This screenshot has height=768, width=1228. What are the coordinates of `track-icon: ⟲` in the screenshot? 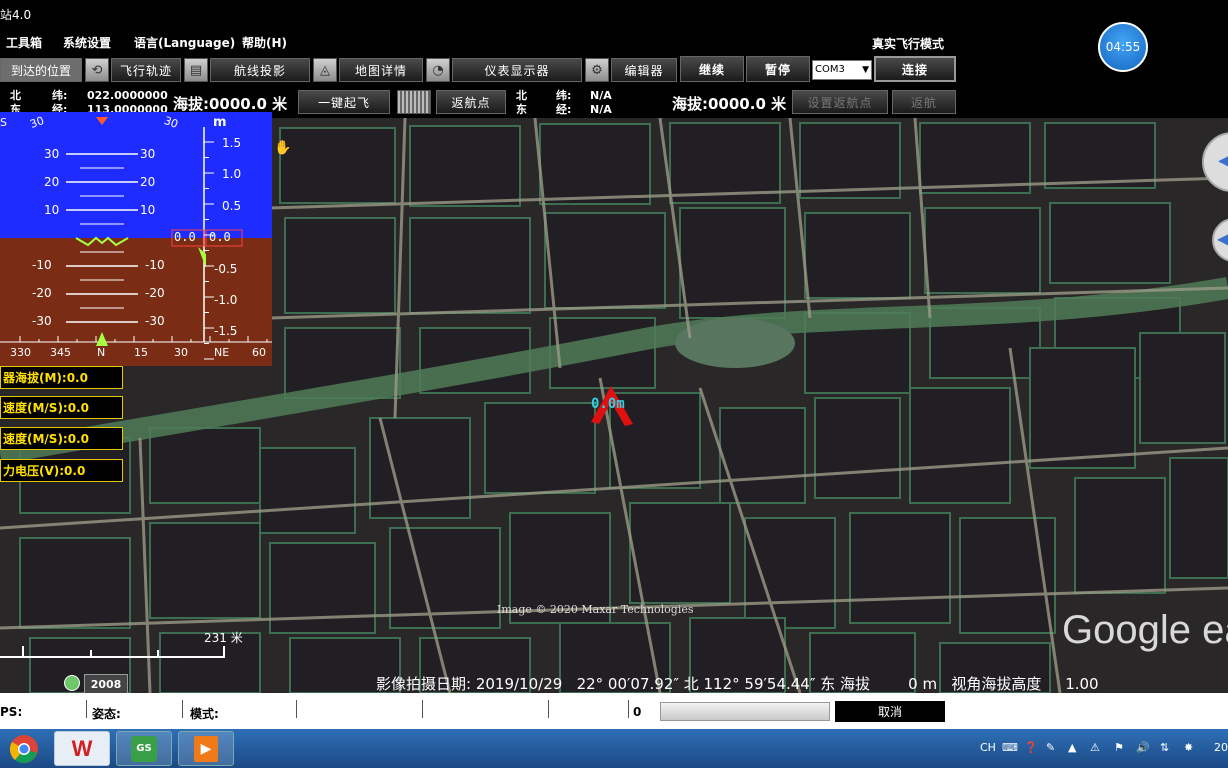 It's located at (97, 70).